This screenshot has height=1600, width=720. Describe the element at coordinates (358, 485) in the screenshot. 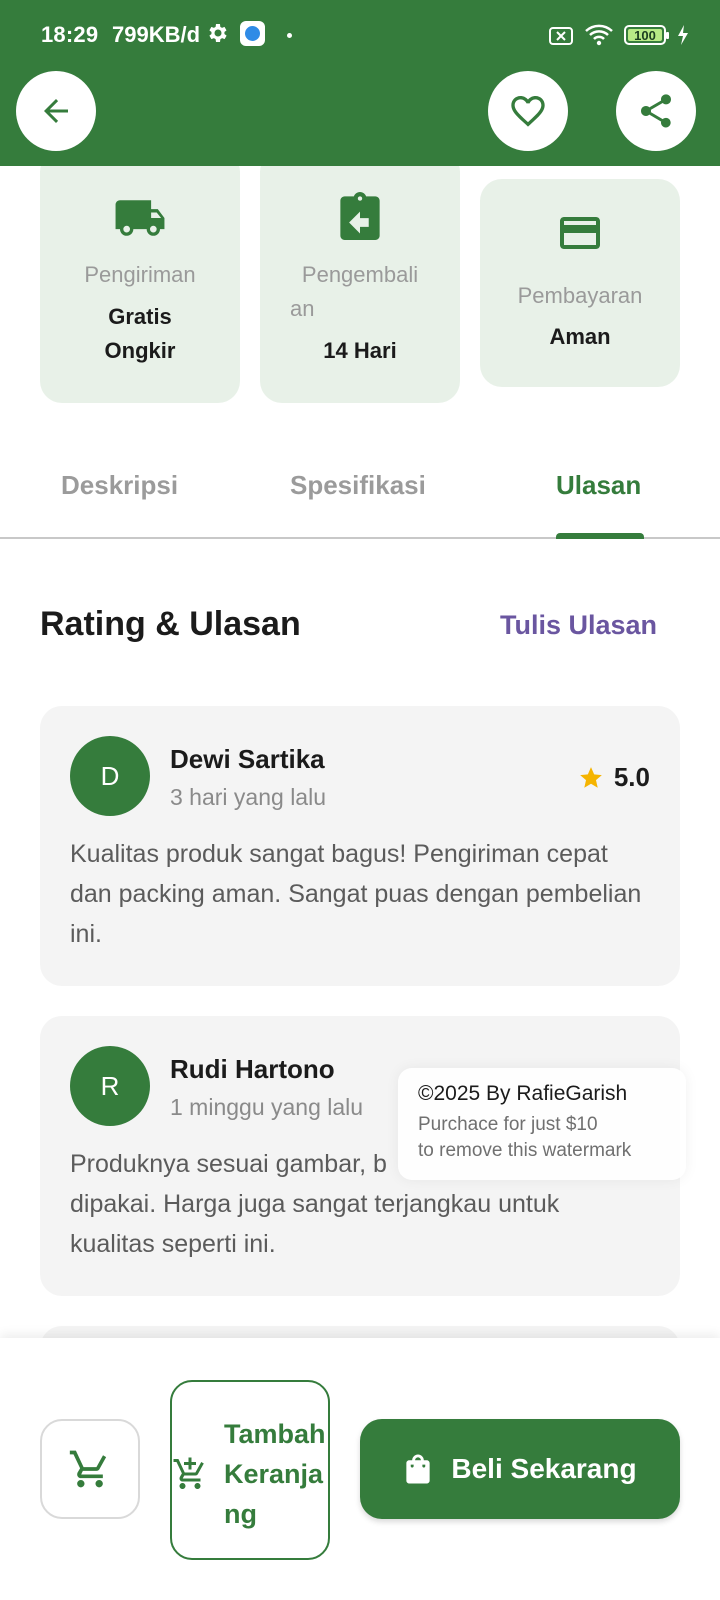

I see `tab-spesifikasi: Spesifikasi` at that location.